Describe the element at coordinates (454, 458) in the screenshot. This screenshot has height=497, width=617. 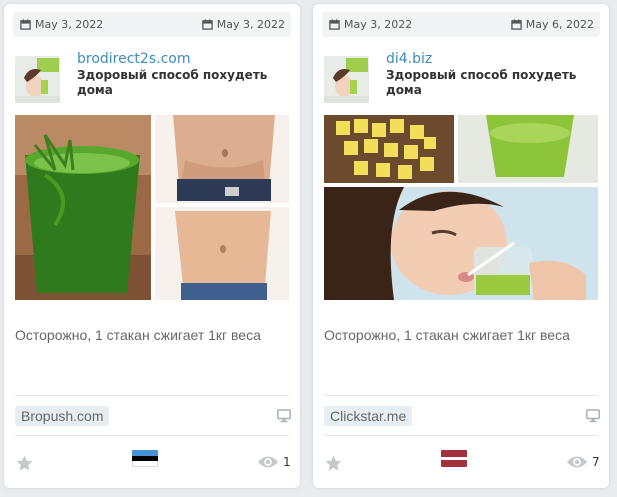
I see `country-flag-latvia` at that location.